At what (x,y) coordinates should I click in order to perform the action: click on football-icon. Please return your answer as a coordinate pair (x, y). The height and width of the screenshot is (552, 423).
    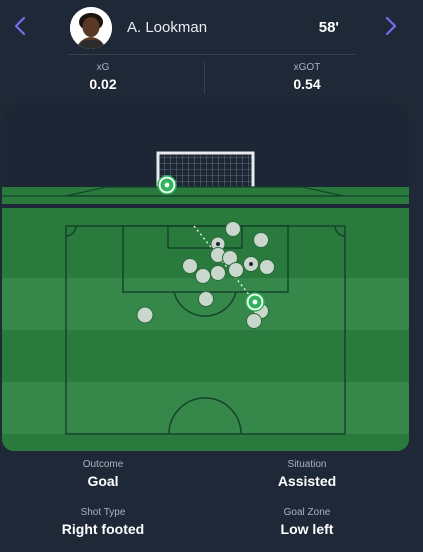
    Looking at the image, I should click on (167, 185).